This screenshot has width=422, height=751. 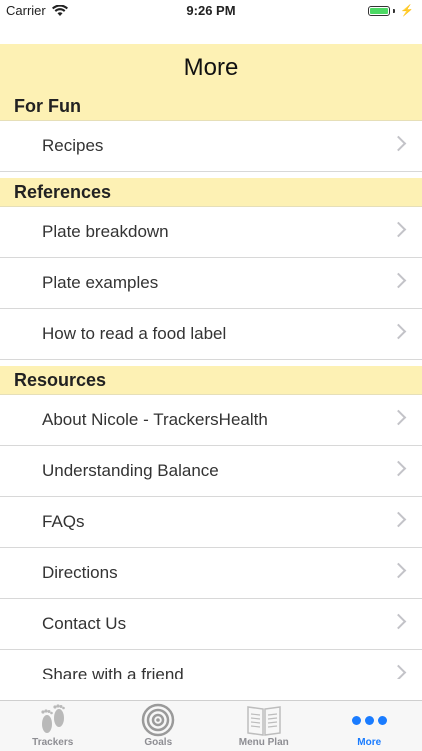 What do you see at coordinates (211, 573) in the screenshot?
I see `list-item-directions: Directions` at bounding box center [211, 573].